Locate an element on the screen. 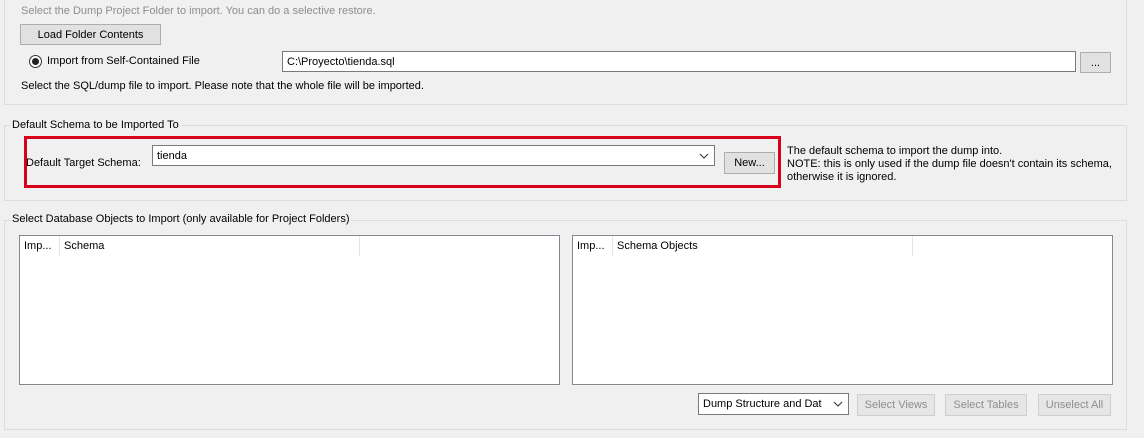 This screenshot has width=1144, height=438. import-self-contained-label: Import from Self-Contained File is located at coordinates (123, 61).